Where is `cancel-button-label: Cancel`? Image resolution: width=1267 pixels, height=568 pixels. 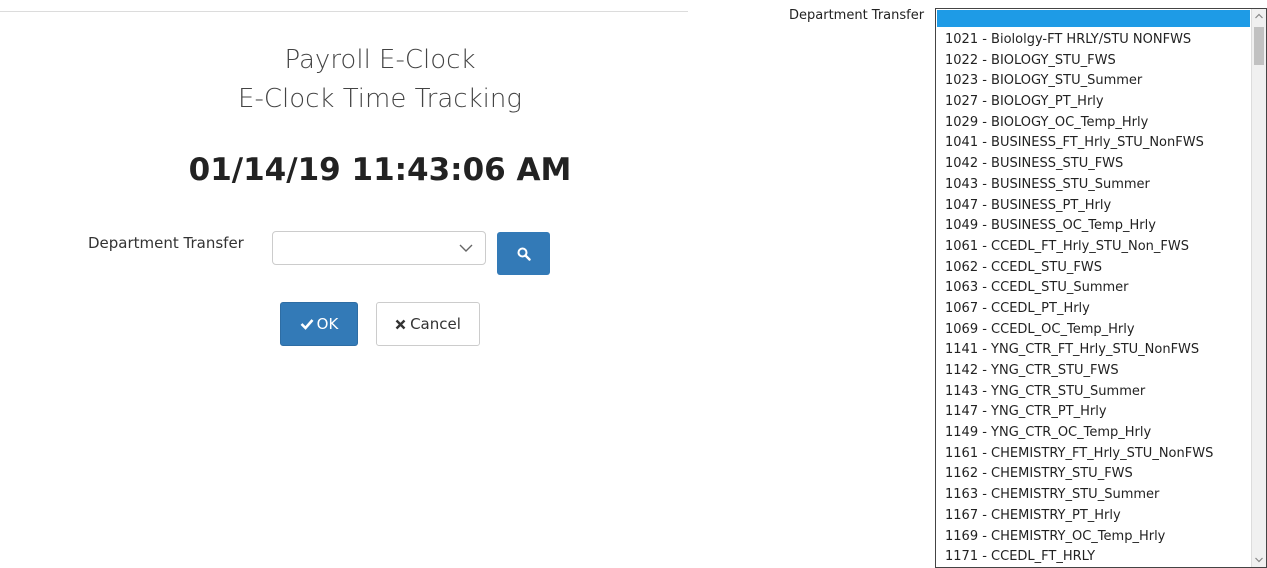 cancel-button-label: Cancel is located at coordinates (435, 324).